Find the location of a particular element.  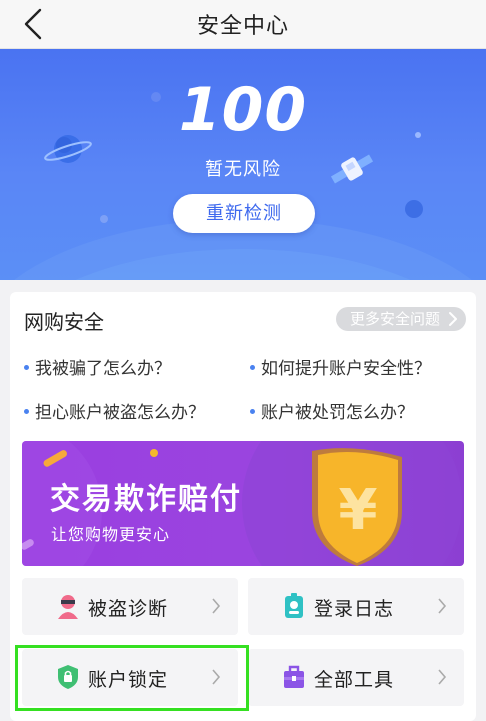

more-security-questions-button: 更多安全问题 is located at coordinates (400, 319).